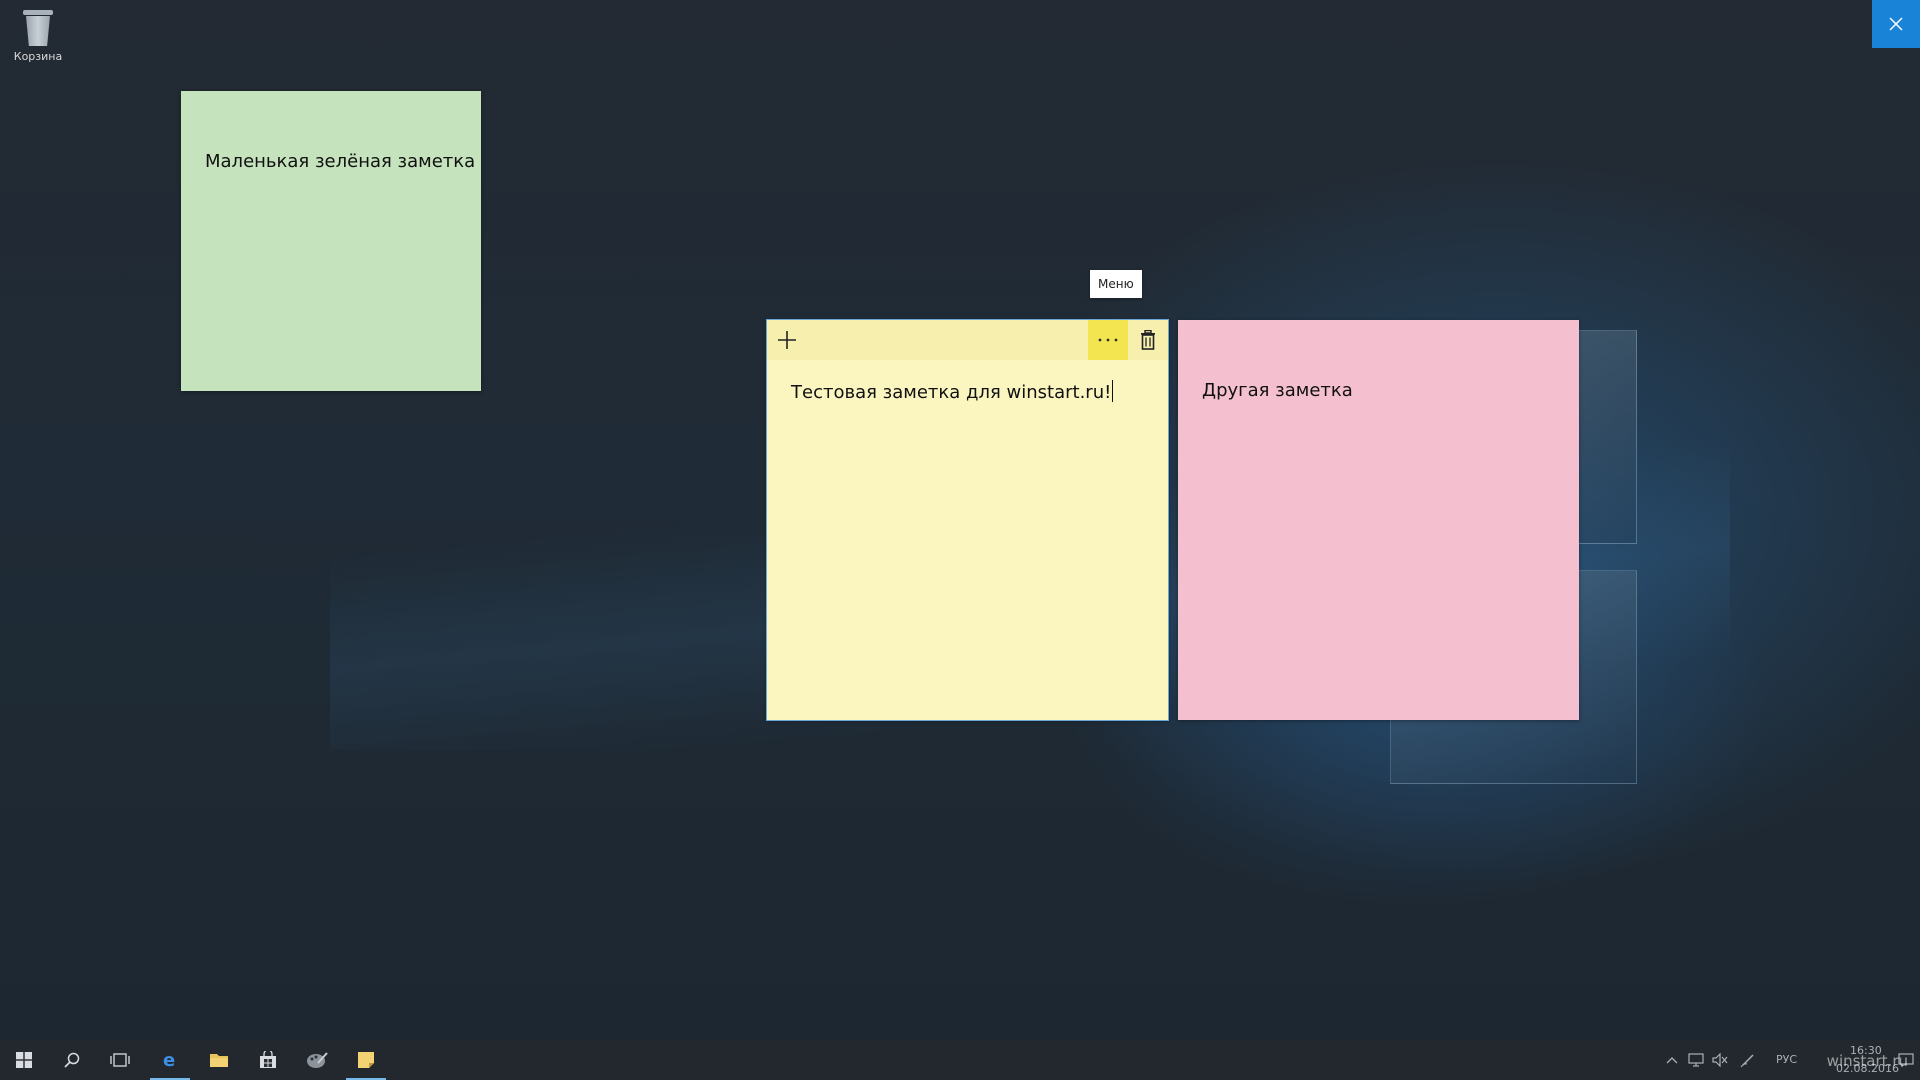 The image size is (1920, 1080). I want to click on tray-show-hidden, so click(1672, 1060).